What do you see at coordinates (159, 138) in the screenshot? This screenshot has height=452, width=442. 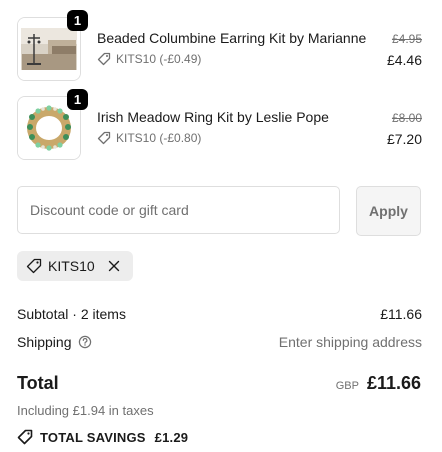 I see `discount-label: KITS10 (-£0.80)` at bounding box center [159, 138].